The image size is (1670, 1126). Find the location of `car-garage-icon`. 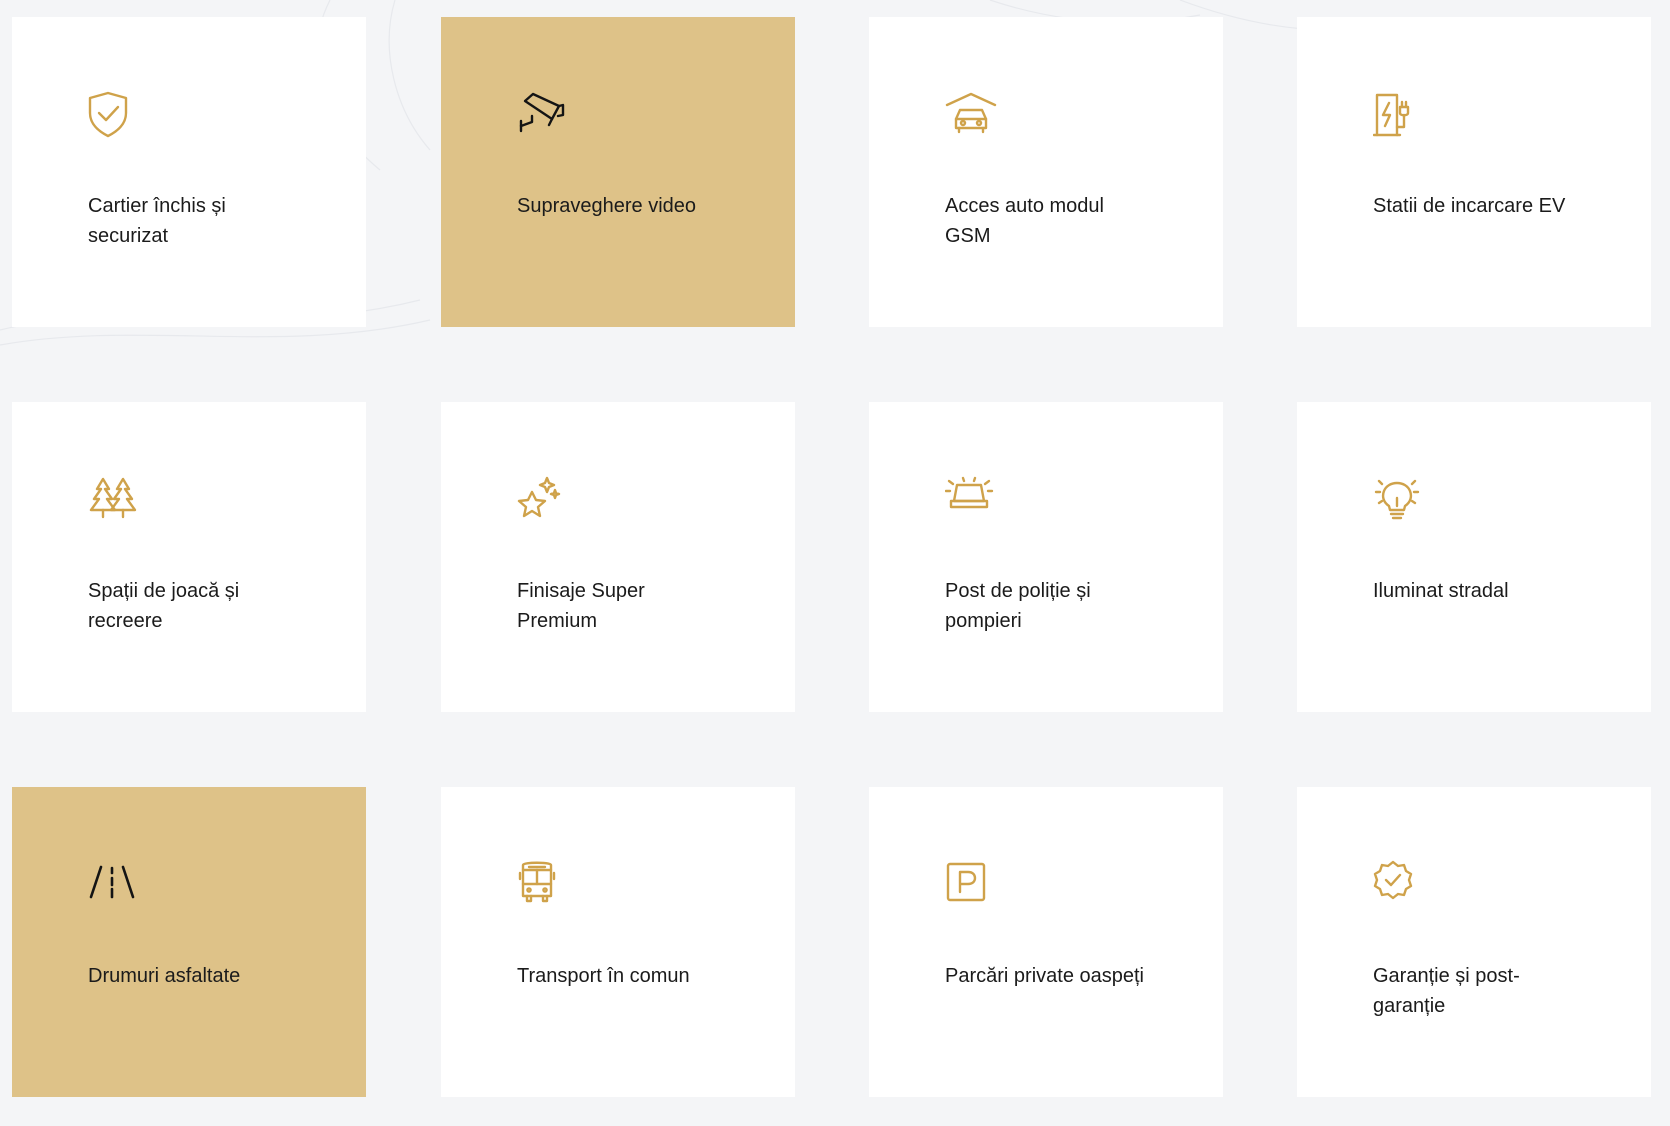

car-garage-icon is located at coordinates (973, 117).